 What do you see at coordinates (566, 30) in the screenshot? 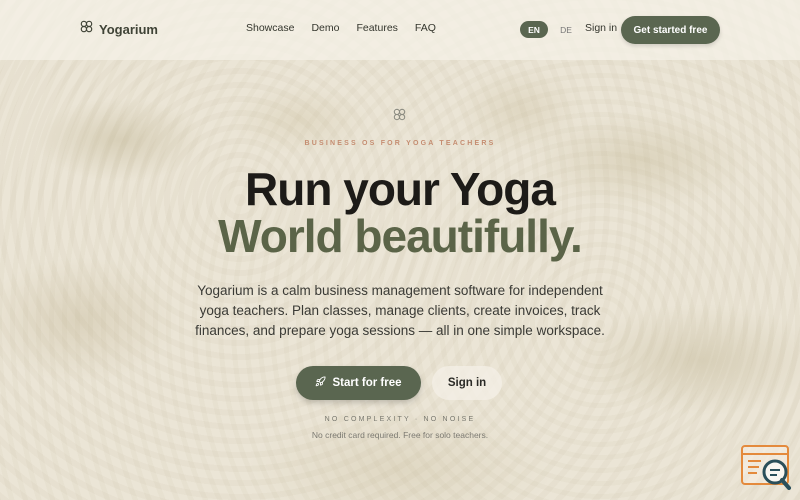
I see `lang-de-button: DE` at bounding box center [566, 30].